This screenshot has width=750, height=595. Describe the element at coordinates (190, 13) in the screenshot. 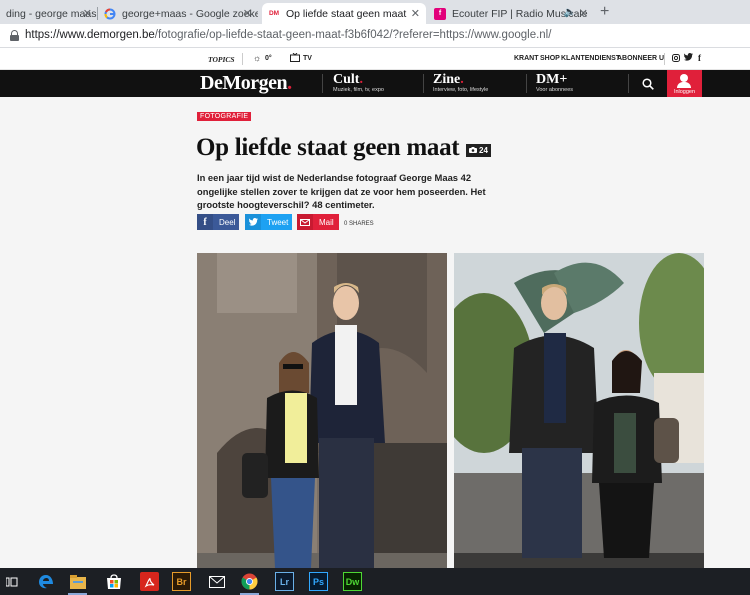

I see `tab-title: george+maas - Google zoeken` at that location.